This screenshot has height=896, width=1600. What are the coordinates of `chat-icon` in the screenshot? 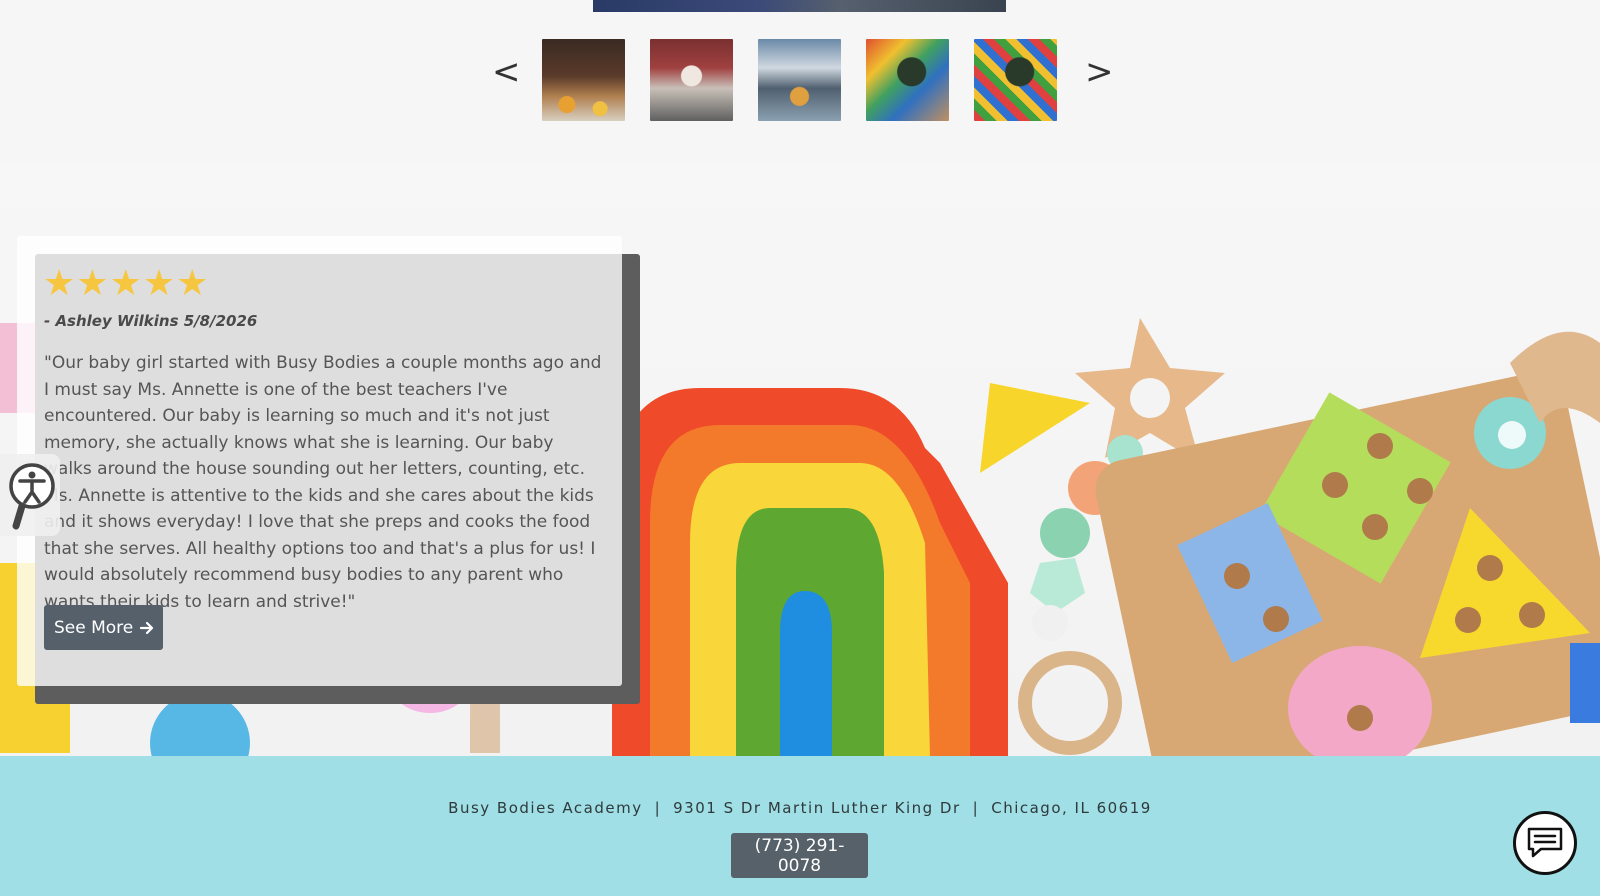 It's located at (1545, 842).